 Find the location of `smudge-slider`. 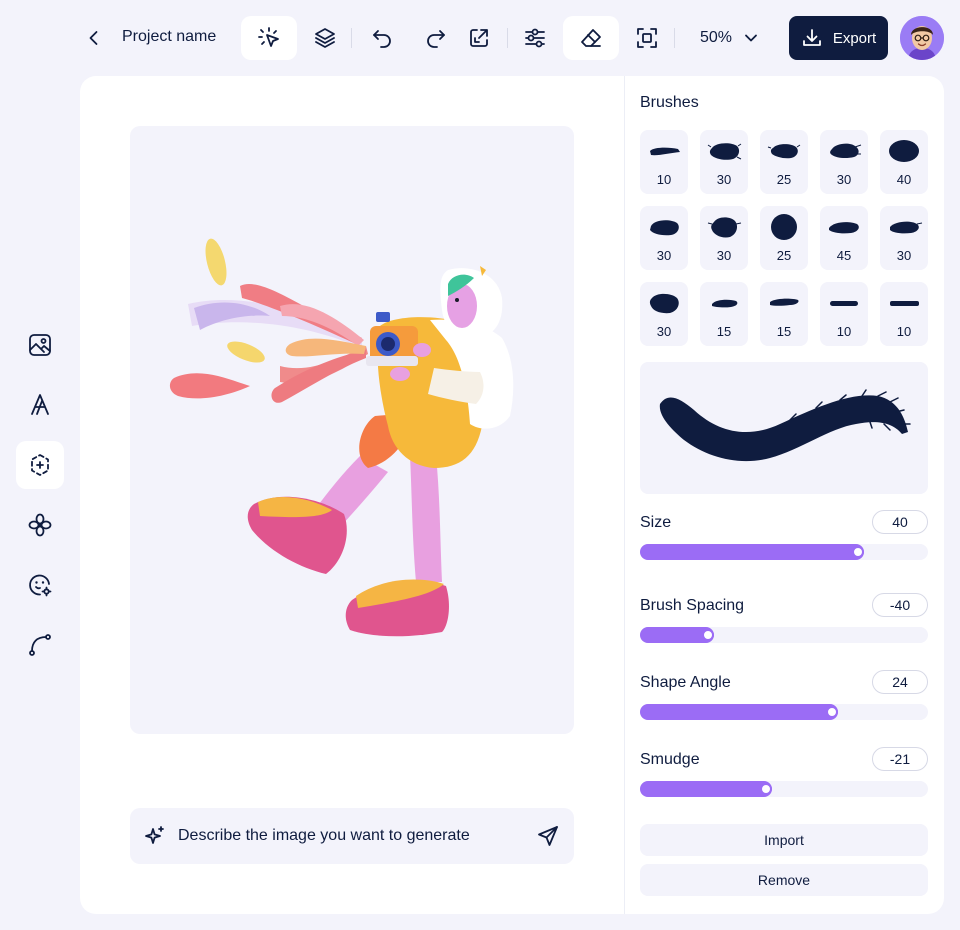

smudge-slider is located at coordinates (784, 789).